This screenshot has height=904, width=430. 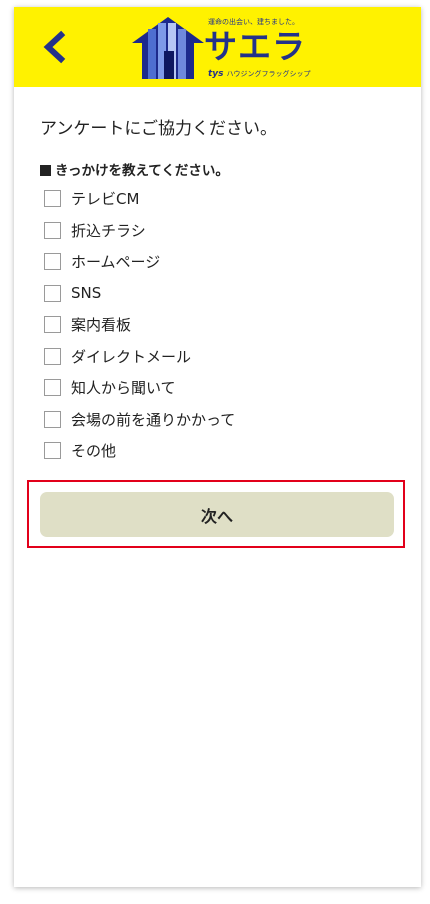 I want to click on option-direct-mail: ダイレクトメール, so click(x=214, y=357).